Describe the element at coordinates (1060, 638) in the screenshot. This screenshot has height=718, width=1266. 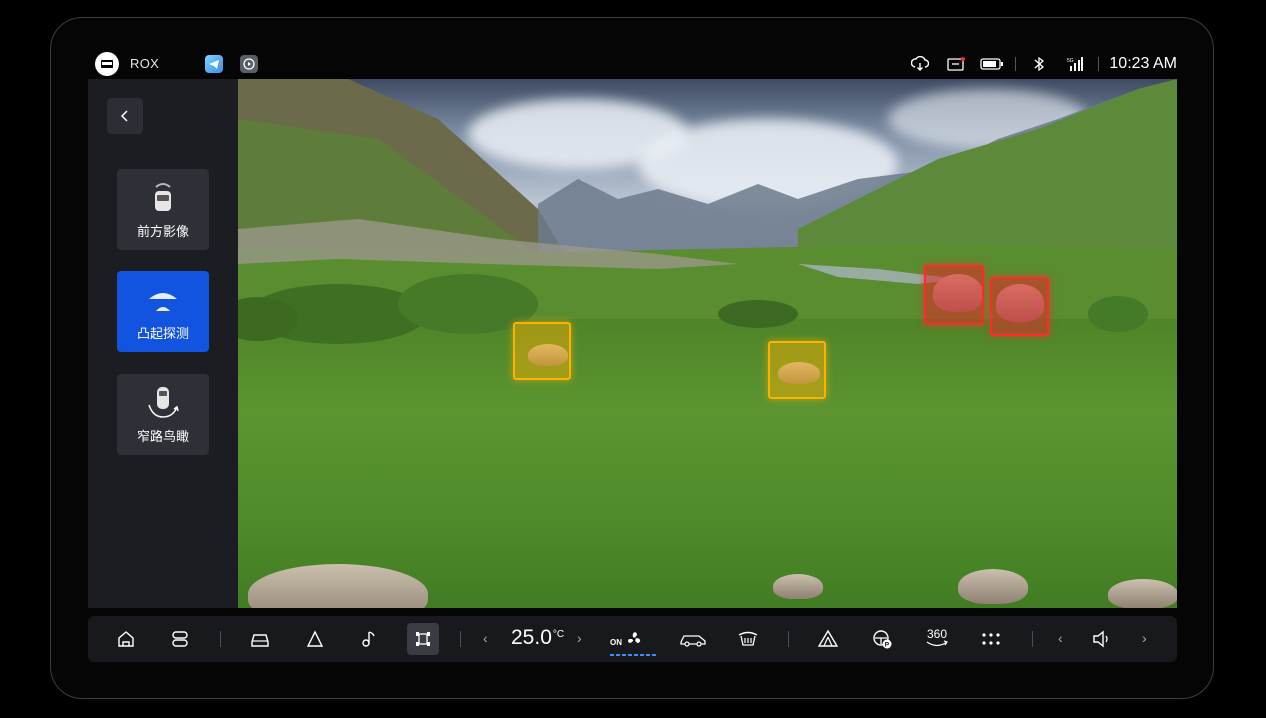
I see `volume-decrease-button: ‹` at that location.